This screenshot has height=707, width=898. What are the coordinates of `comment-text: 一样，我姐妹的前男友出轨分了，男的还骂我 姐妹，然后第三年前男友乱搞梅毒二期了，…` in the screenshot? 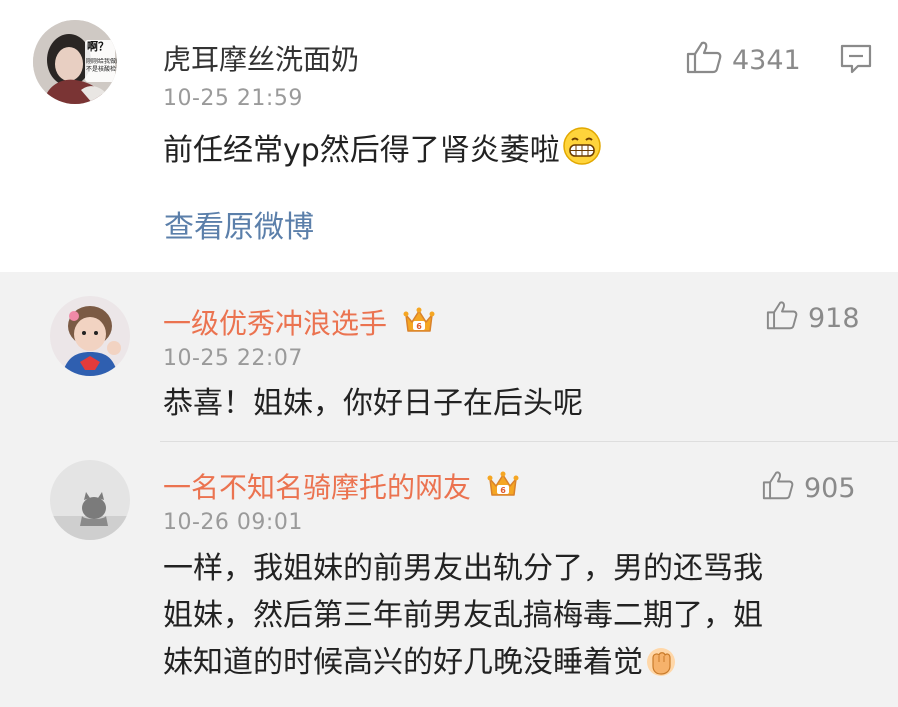 It's located at (463, 618).